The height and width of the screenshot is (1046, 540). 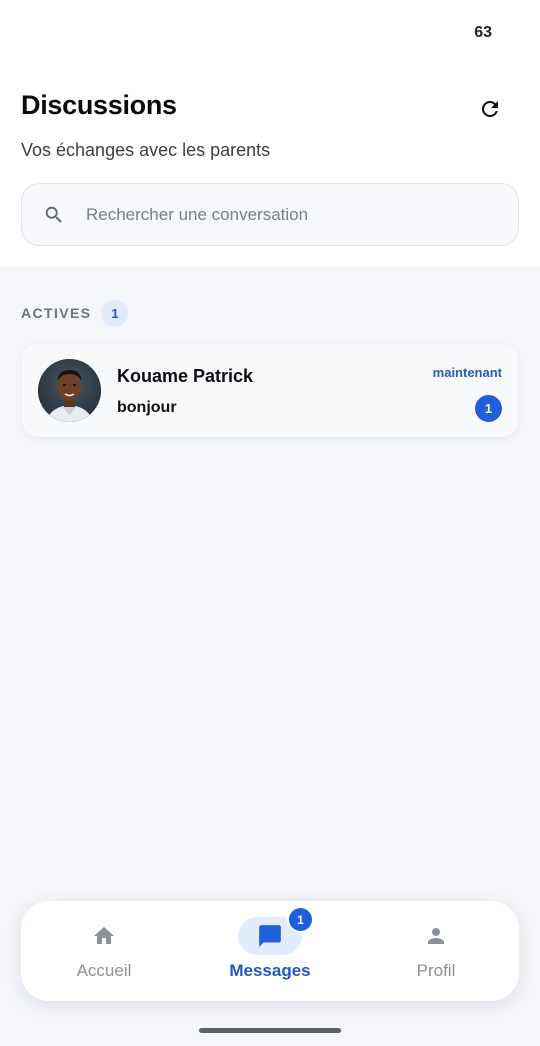 What do you see at coordinates (56, 313) in the screenshot?
I see `section-label: ACTIVES` at bounding box center [56, 313].